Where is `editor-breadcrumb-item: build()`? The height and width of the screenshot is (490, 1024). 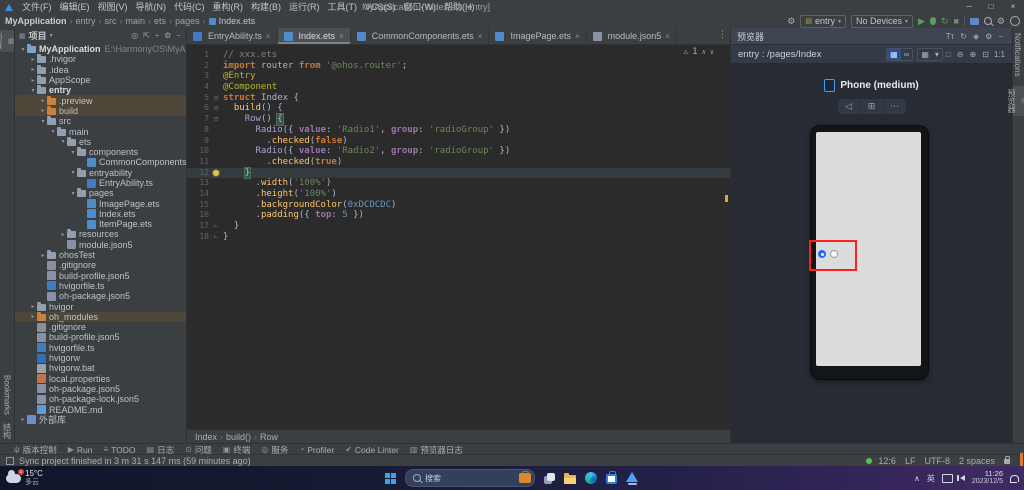 editor-breadcrumb-item: build() is located at coordinates (238, 437).